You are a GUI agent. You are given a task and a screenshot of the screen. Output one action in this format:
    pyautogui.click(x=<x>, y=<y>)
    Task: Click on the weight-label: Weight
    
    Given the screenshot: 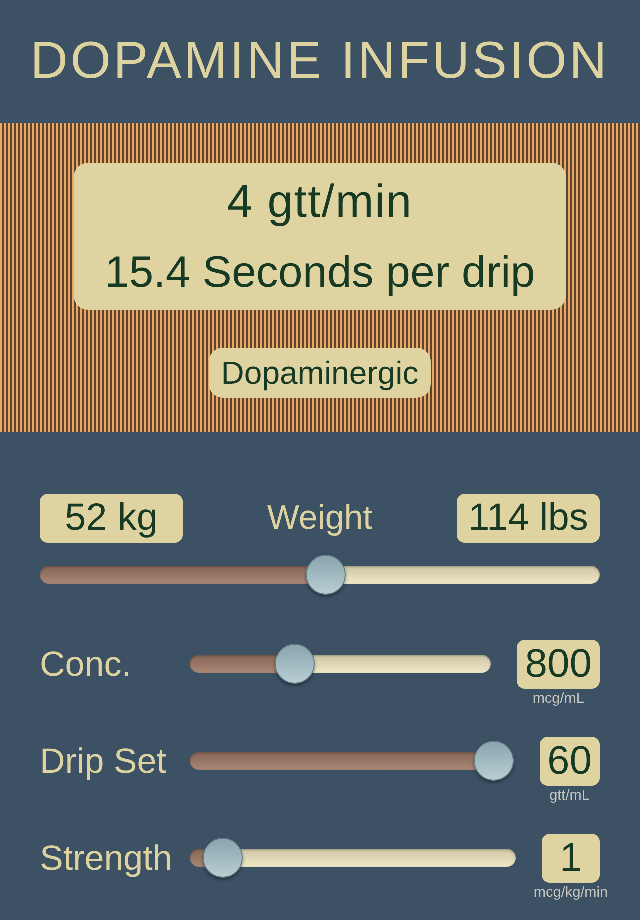 What is the action you would take?
    pyautogui.click(x=320, y=518)
    